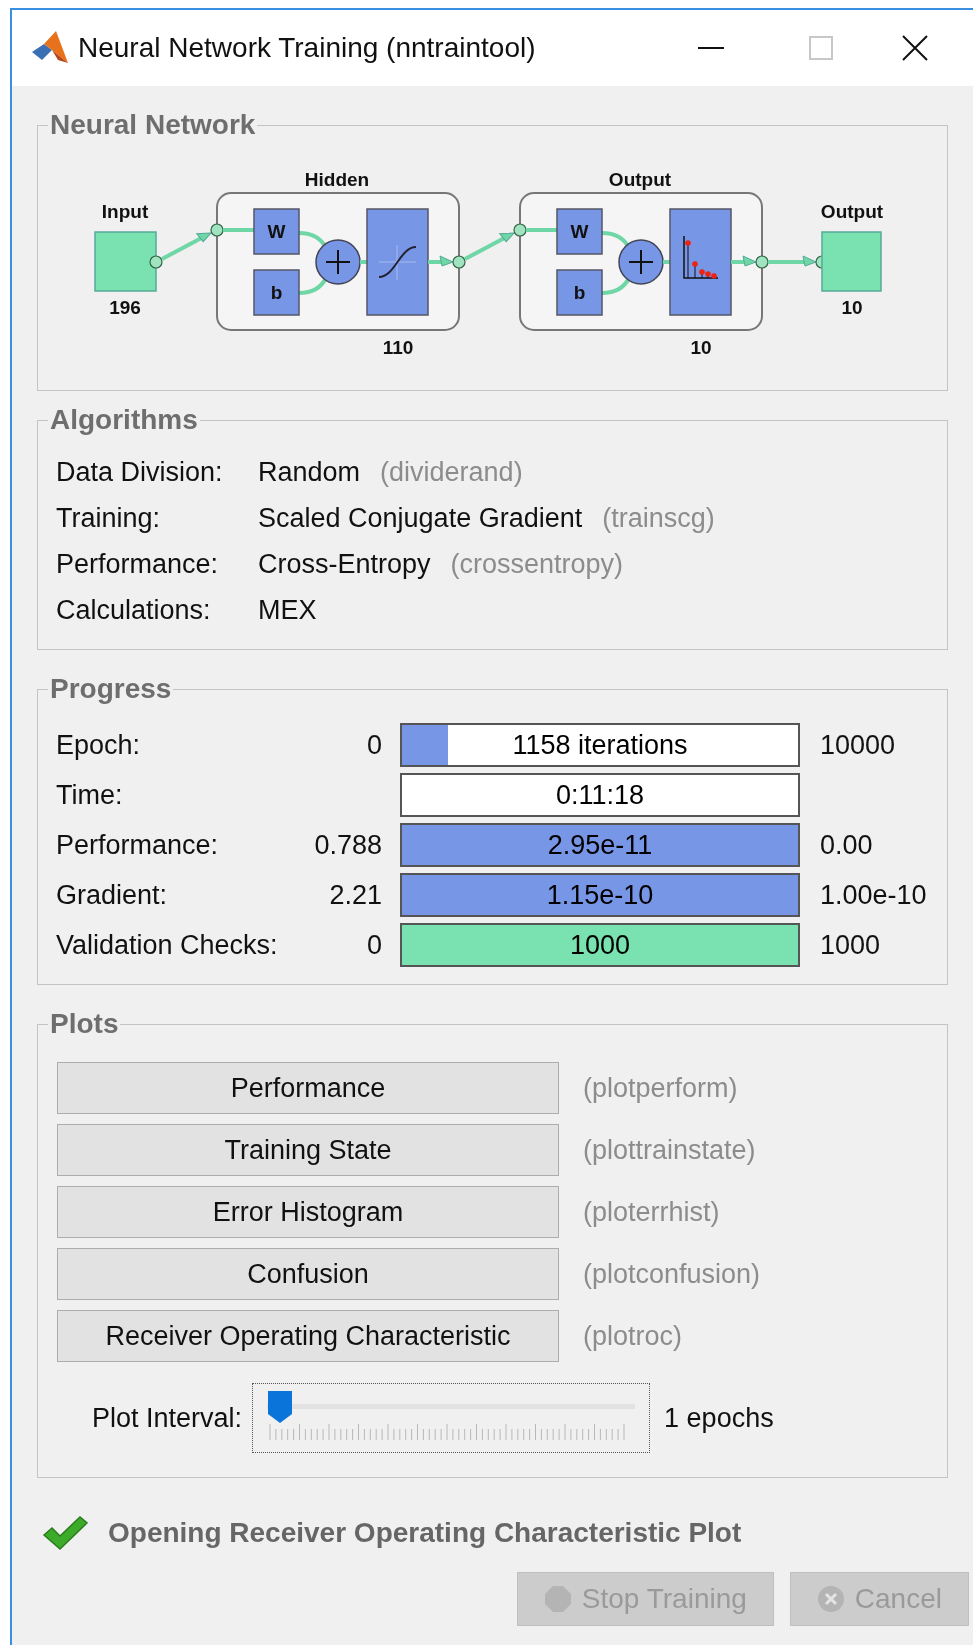 The width and height of the screenshot is (973, 1645). What do you see at coordinates (640, 179) in the screenshot?
I see `layer-name: Output` at bounding box center [640, 179].